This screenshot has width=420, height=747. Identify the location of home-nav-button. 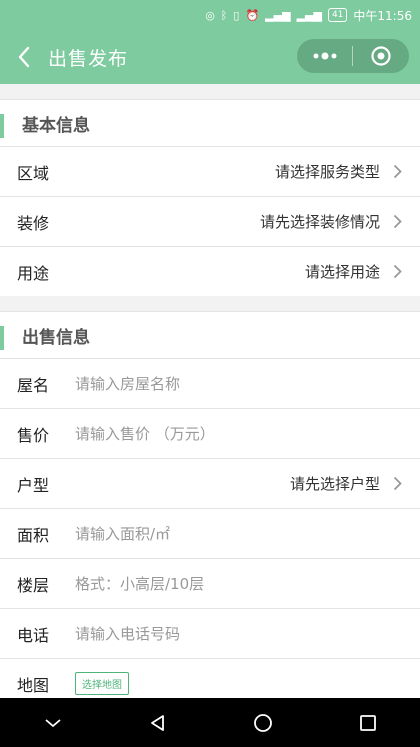
(263, 722).